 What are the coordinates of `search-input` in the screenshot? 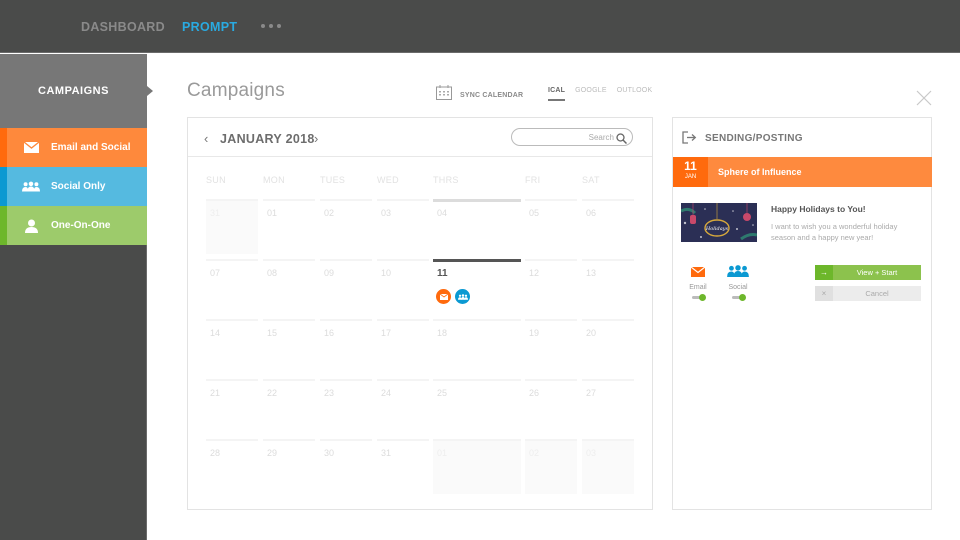 It's located at (567, 137).